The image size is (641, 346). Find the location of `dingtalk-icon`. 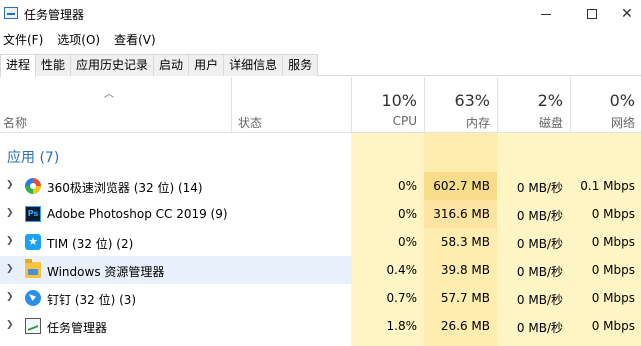

dingtalk-icon is located at coordinates (33, 298).